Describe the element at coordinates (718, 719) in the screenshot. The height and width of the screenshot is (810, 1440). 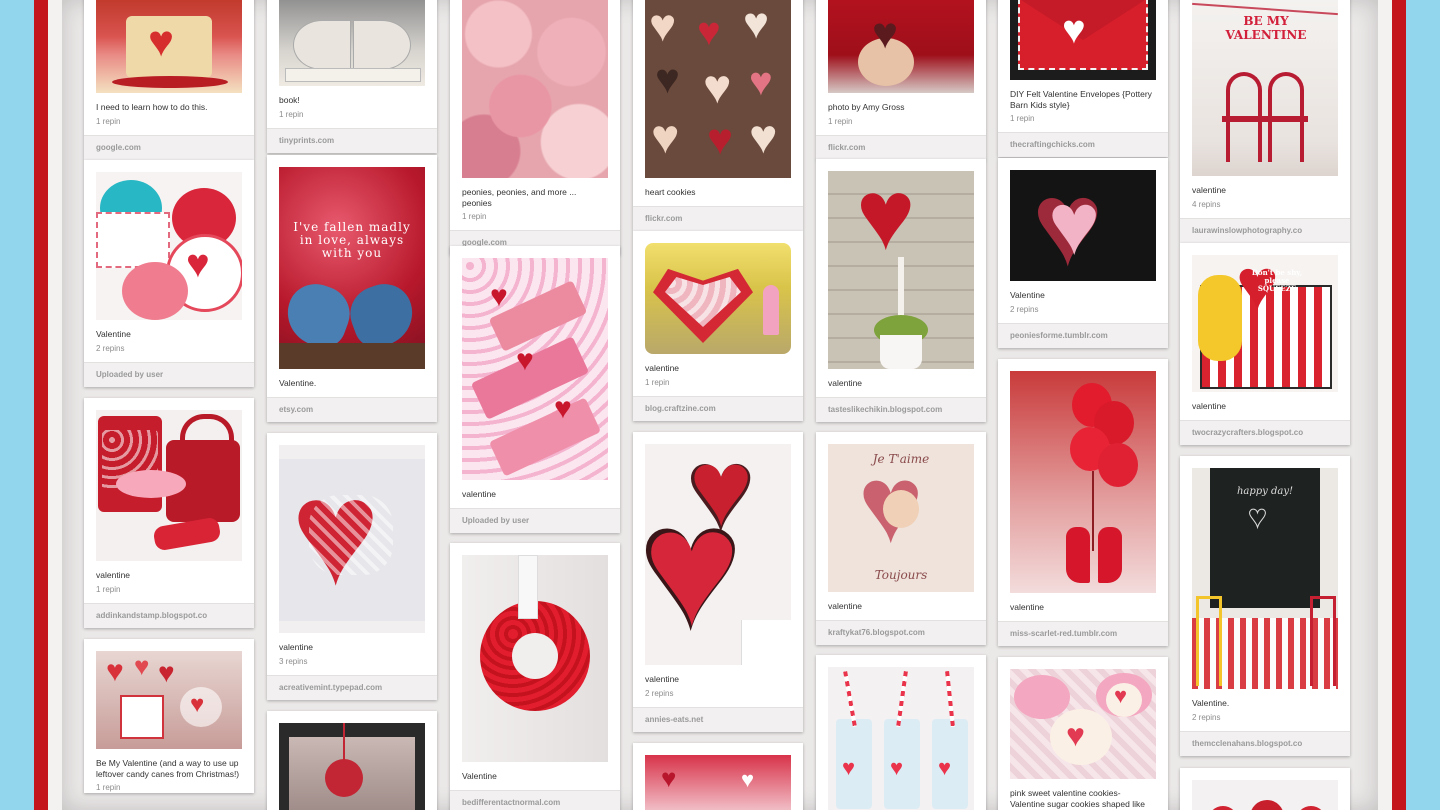
I see `pin-source-link: annies-eats.net` at that location.